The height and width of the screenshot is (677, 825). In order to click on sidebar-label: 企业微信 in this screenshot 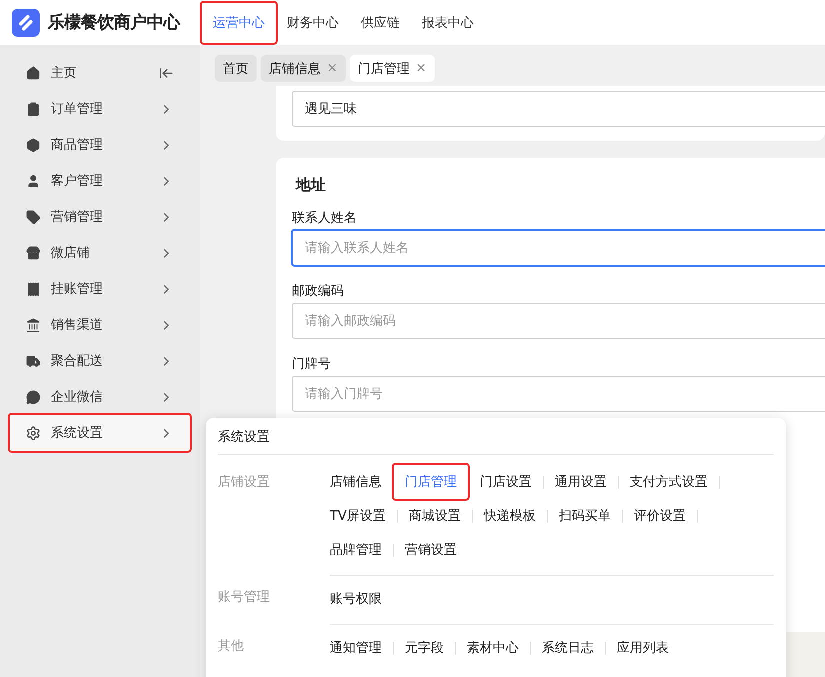, I will do `click(77, 397)`.